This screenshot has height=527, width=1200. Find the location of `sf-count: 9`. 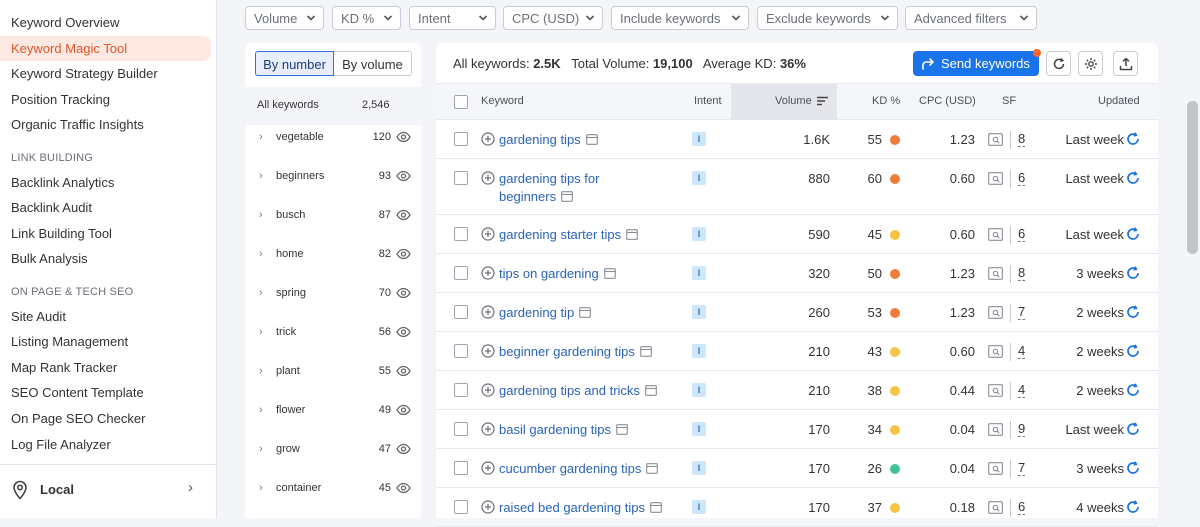

sf-count: 9 is located at coordinates (1022, 429).